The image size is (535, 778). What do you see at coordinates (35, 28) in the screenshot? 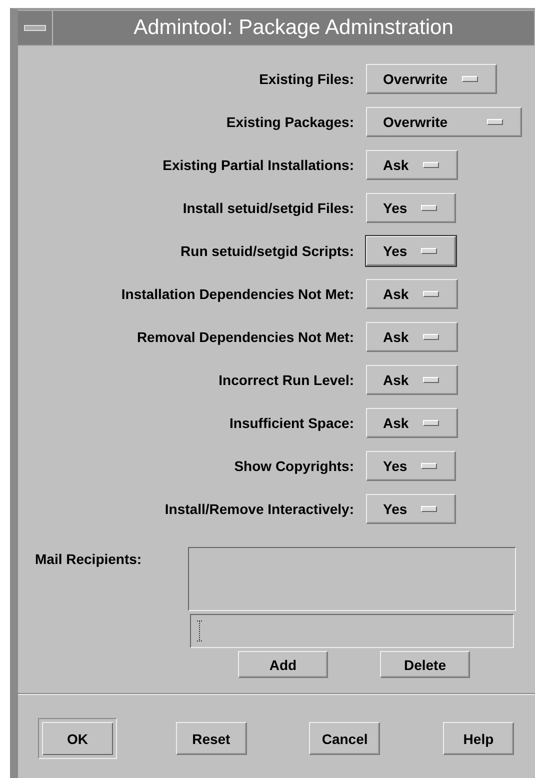
I see `window-menu-icon` at bounding box center [35, 28].